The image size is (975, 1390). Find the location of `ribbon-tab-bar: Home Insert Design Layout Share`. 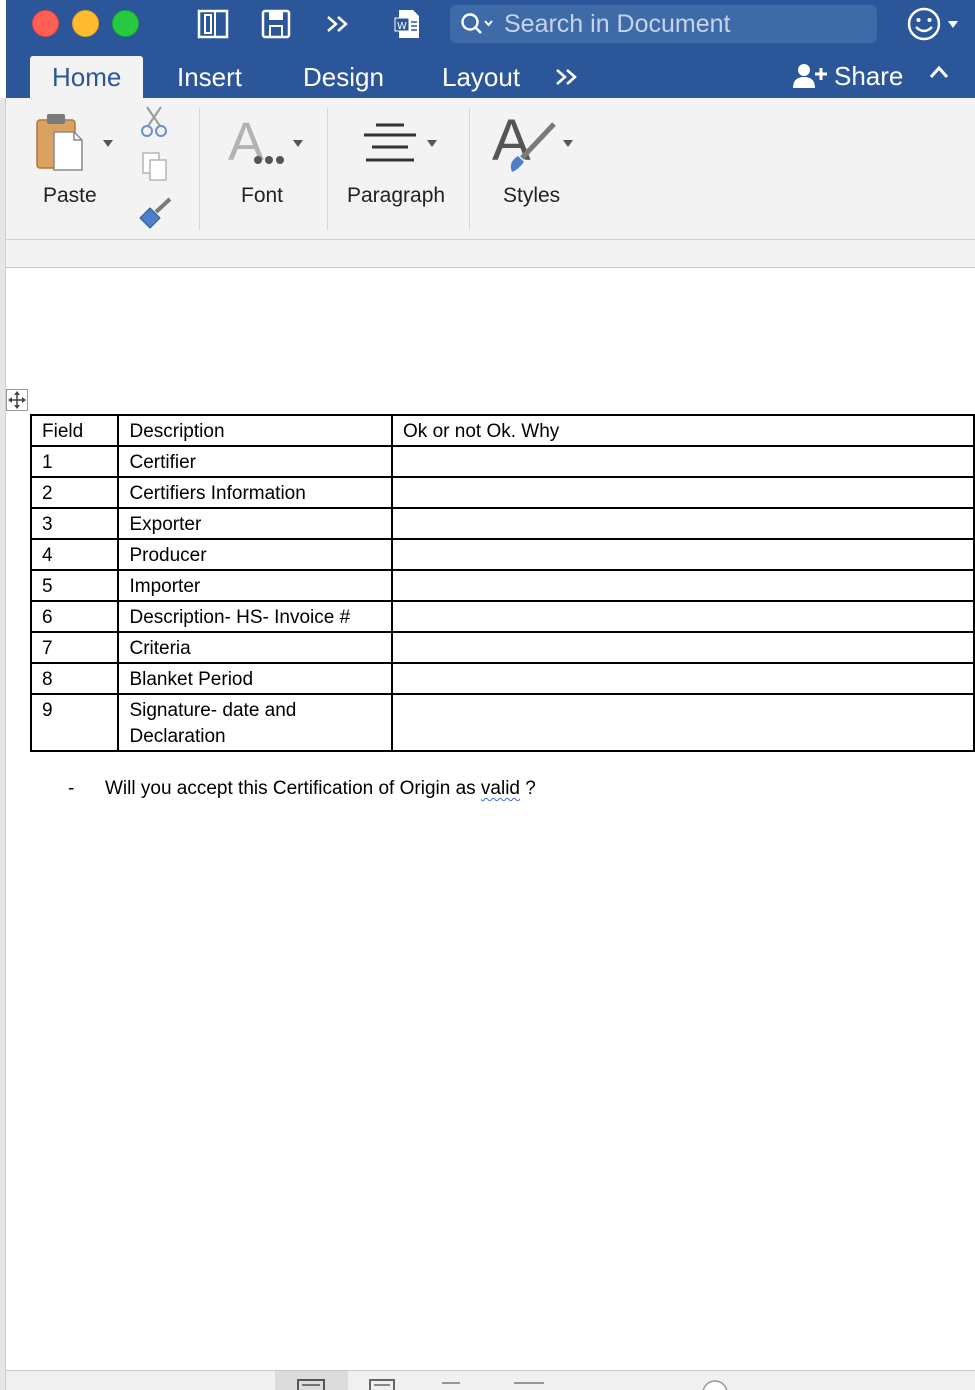

ribbon-tab-bar: Home Insert Design Layout Share is located at coordinates (490, 74).